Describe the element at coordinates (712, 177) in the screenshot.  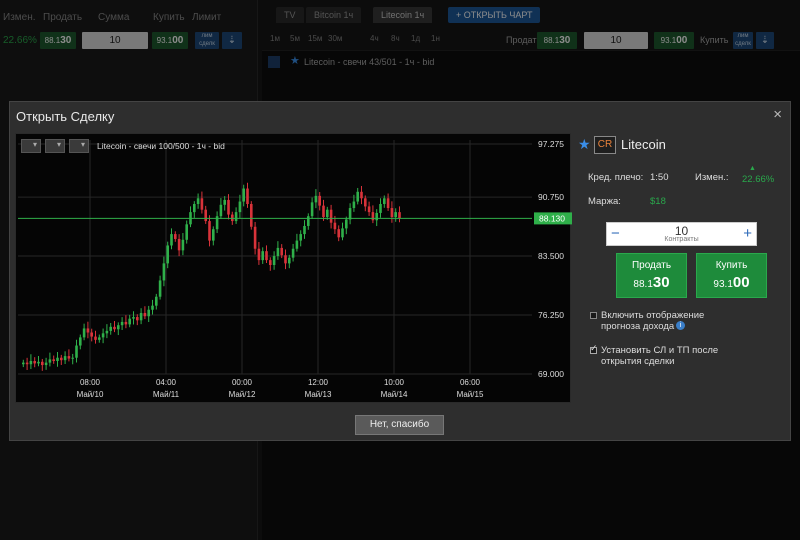
I see `change-label: Измен.:` at that location.